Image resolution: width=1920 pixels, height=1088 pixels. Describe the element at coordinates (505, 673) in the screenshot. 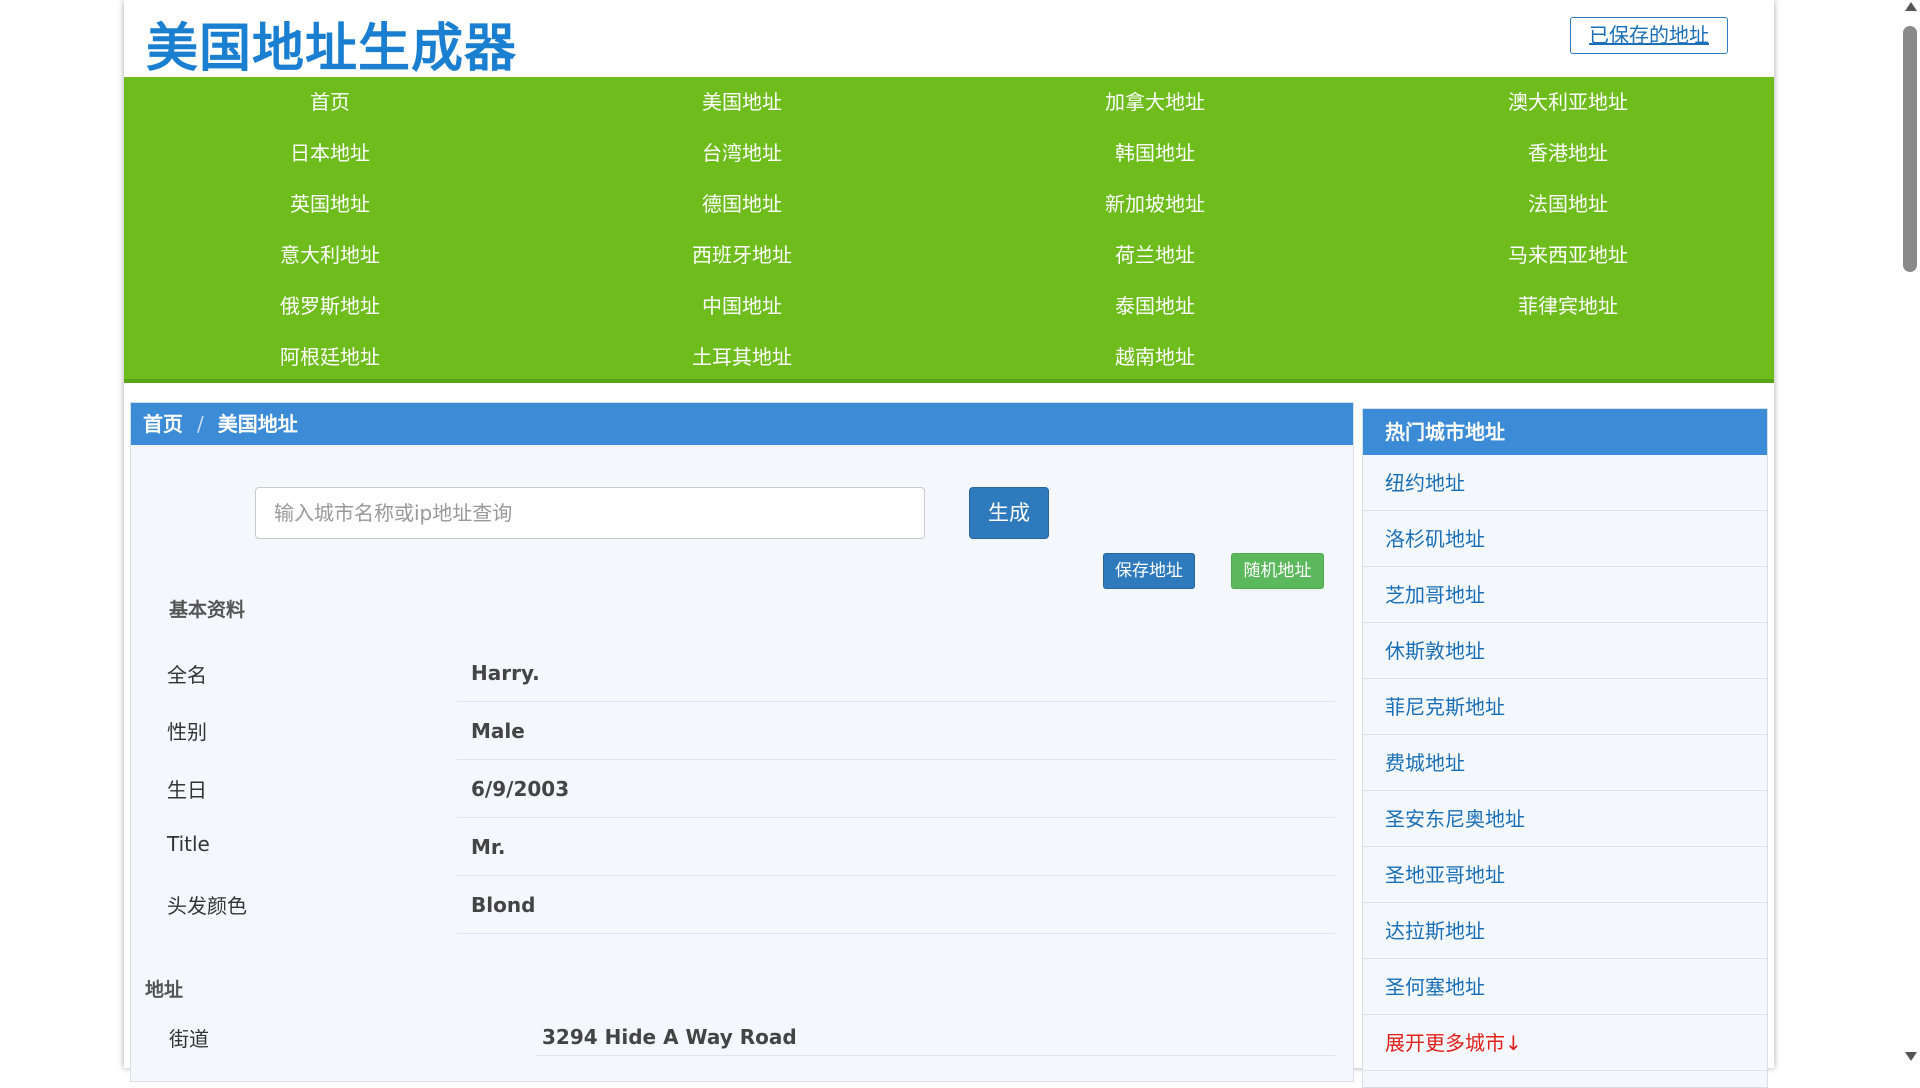

I see `fullname-value: Harry.` at that location.